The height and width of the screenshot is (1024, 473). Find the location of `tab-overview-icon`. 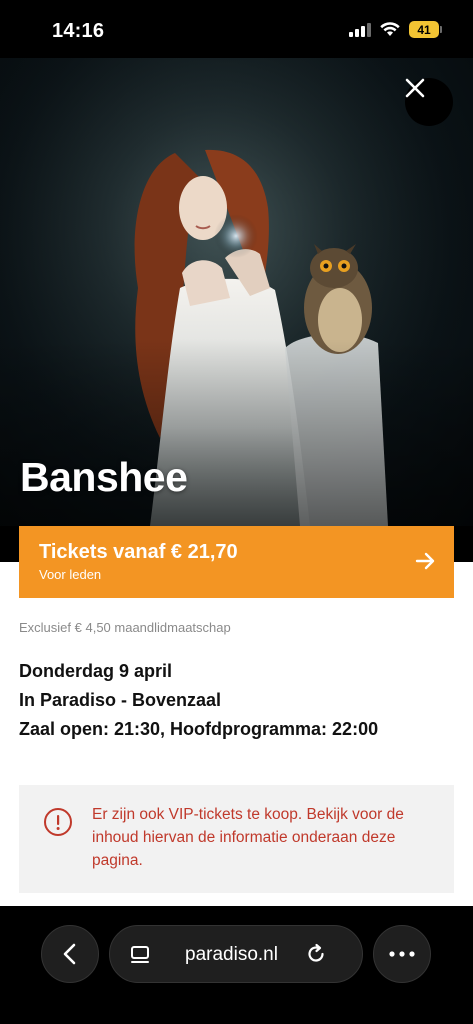

tab-overview-icon is located at coordinates (140, 954).